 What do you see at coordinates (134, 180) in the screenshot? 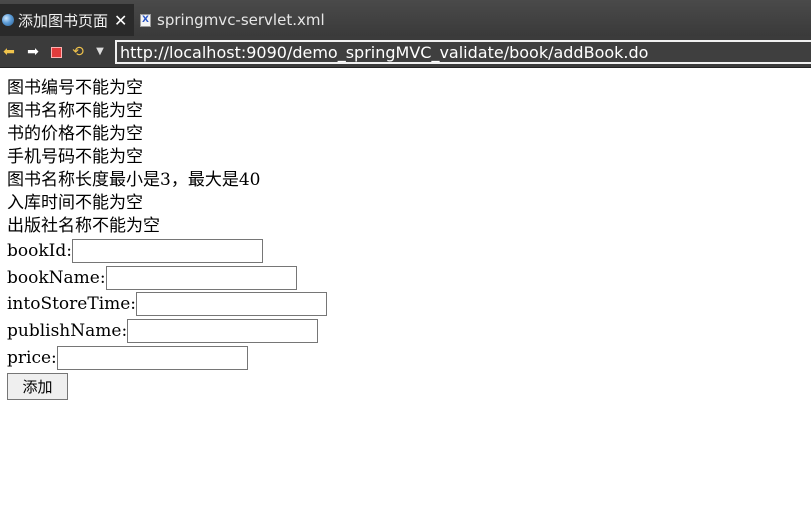
I see `error-message: 图书名称长度最小是3，最大是40` at bounding box center [134, 180].